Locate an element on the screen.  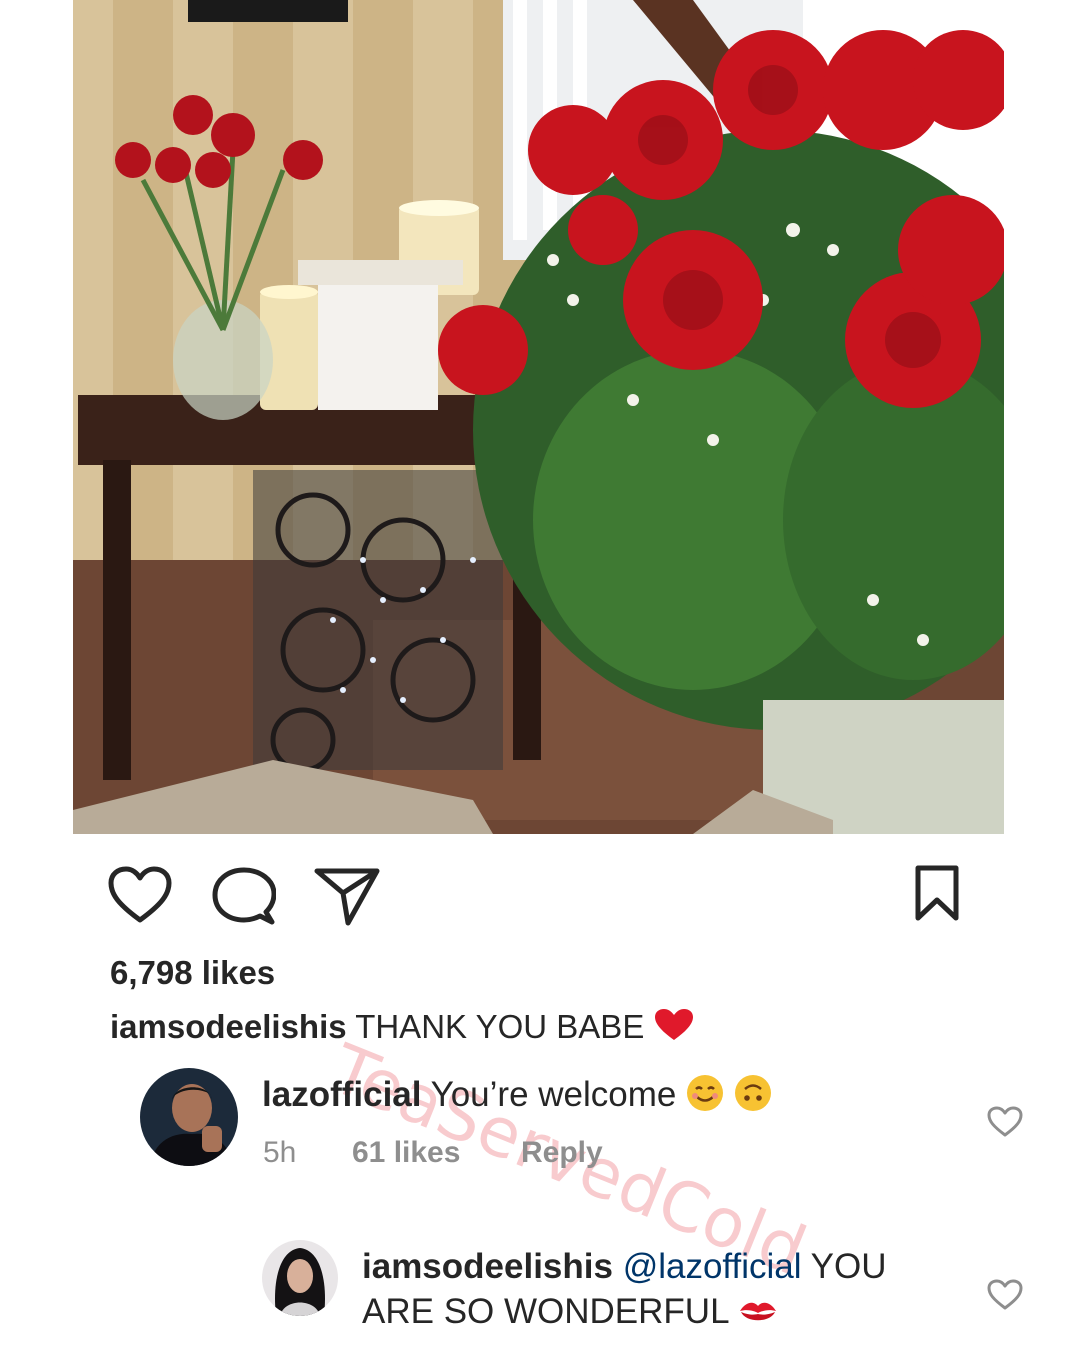
comment-username: iamsodeelishis is located at coordinates (487, 1266).